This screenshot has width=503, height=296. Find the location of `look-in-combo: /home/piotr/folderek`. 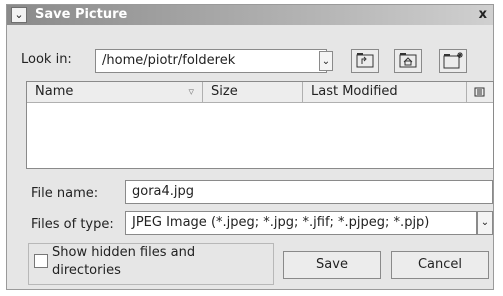

look-in-combo: /home/piotr/folderek is located at coordinates (211, 61).